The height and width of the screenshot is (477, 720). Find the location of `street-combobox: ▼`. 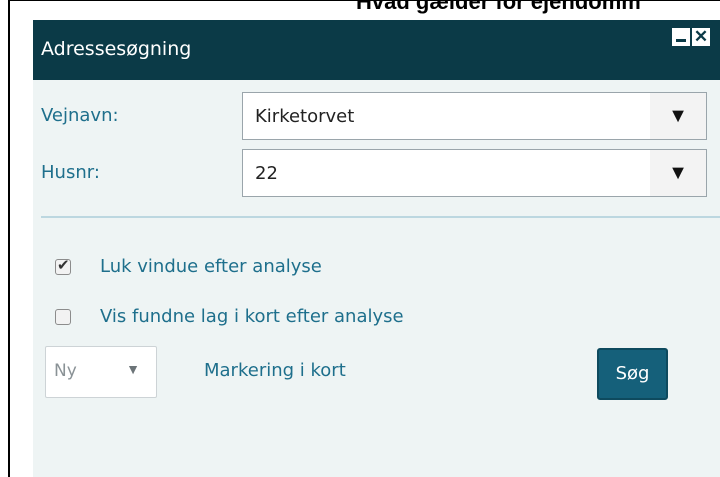

street-combobox: ▼ is located at coordinates (474, 116).